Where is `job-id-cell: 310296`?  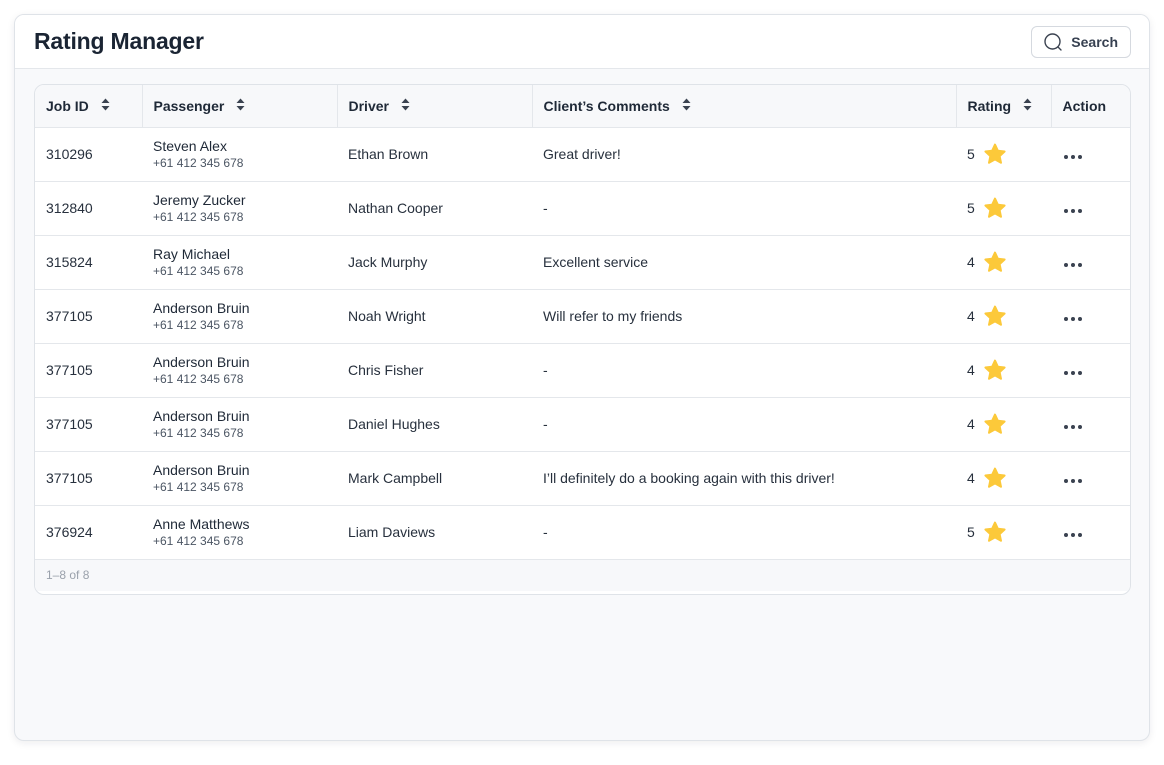 job-id-cell: 310296 is located at coordinates (88, 154).